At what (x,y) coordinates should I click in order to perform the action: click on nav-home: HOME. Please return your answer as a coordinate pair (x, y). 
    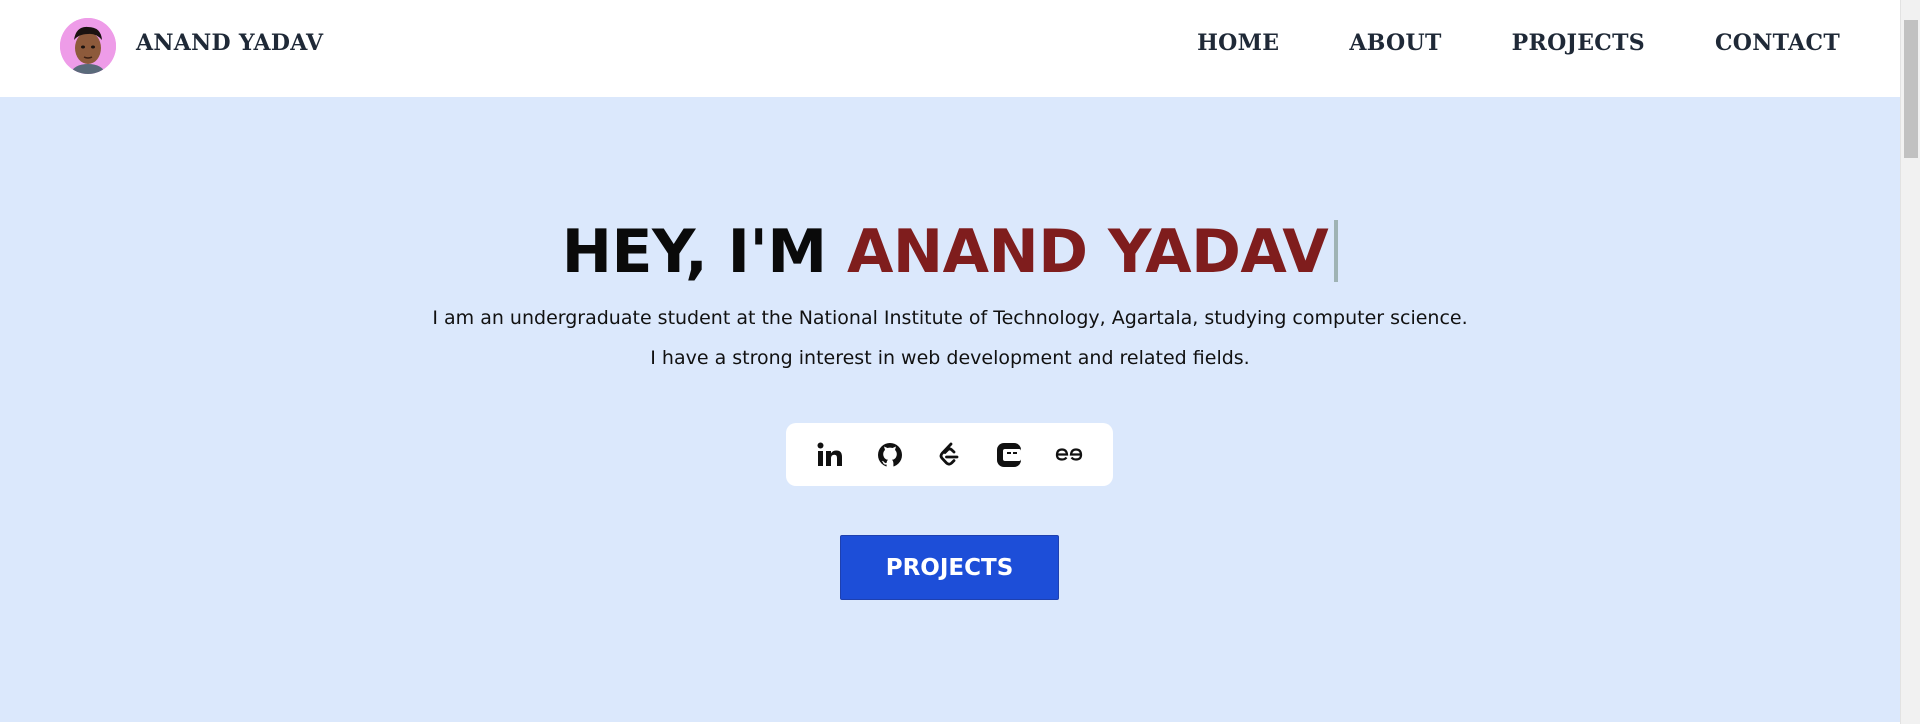
    Looking at the image, I should click on (1238, 43).